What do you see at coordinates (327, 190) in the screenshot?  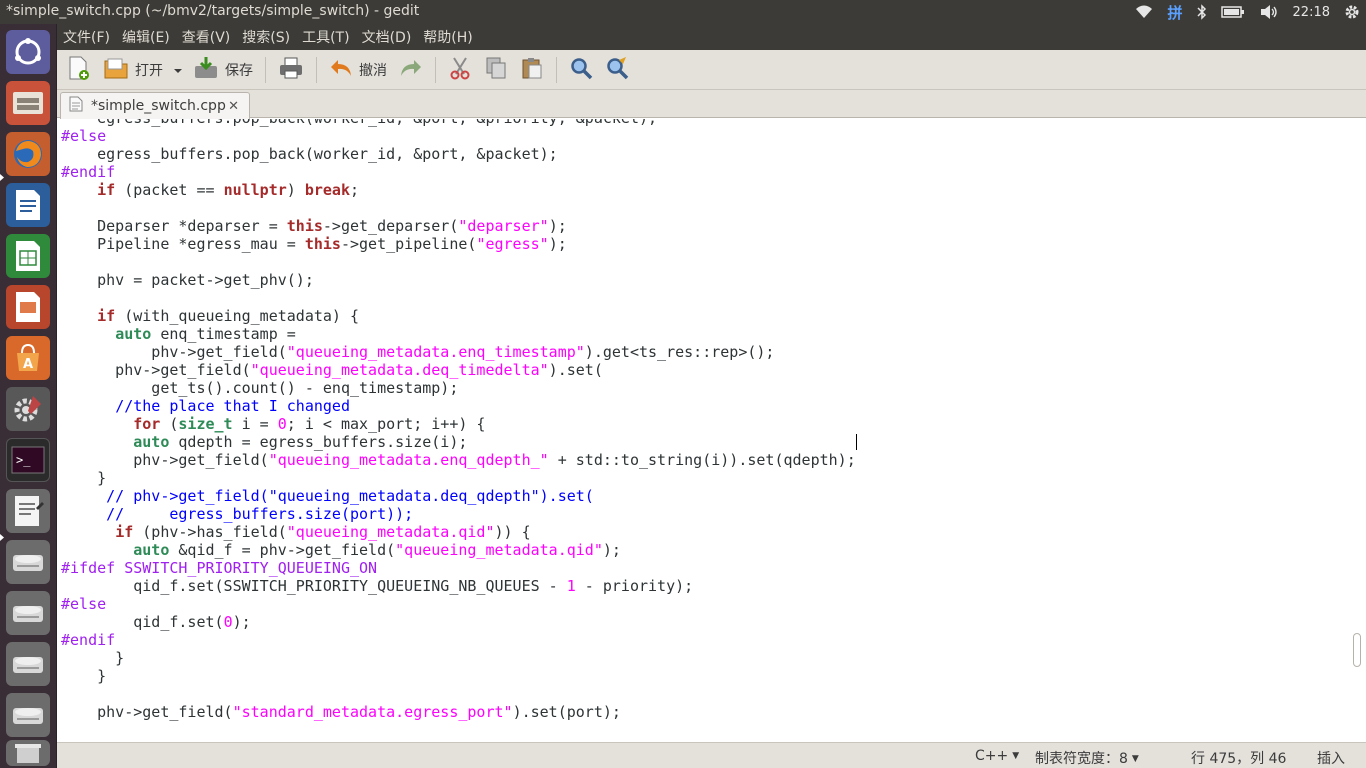 I see `code-token: break` at bounding box center [327, 190].